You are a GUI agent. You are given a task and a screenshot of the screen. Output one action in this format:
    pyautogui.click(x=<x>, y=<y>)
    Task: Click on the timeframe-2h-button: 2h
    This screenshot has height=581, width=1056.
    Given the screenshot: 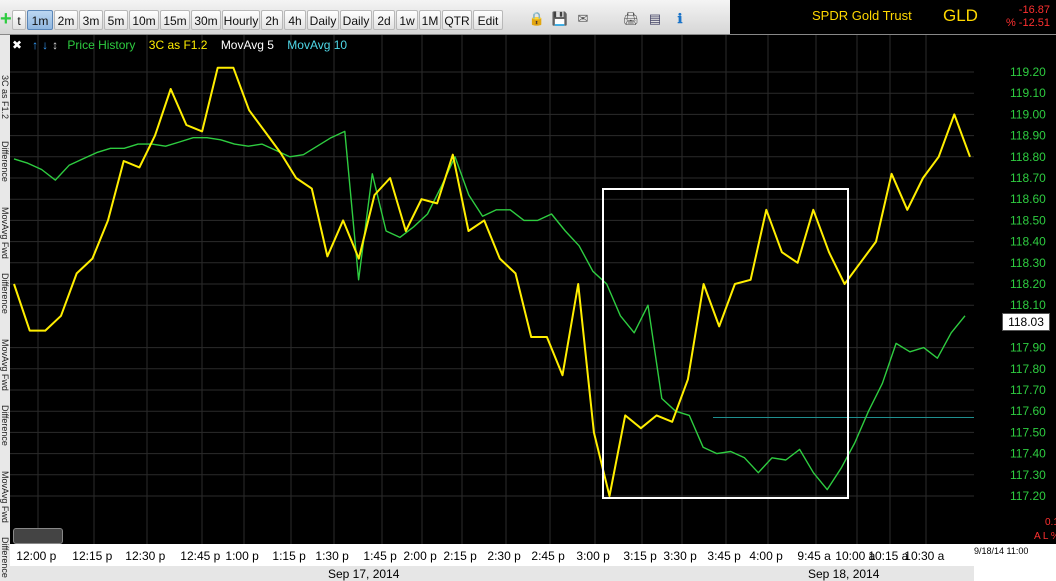 What is the action you would take?
    pyautogui.click(x=272, y=20)
    